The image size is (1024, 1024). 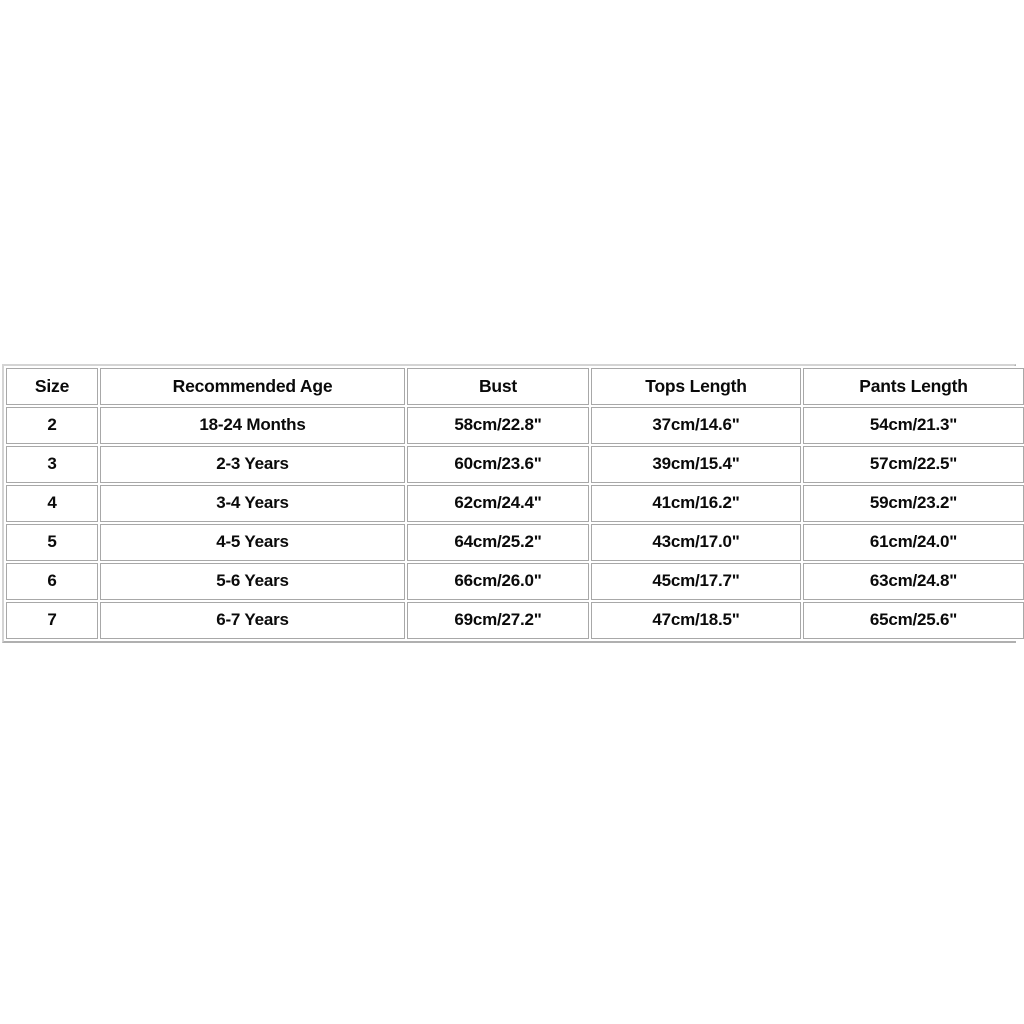 I want to click on cell-bust: 58cm/22.8", so click(x=498, y=425).